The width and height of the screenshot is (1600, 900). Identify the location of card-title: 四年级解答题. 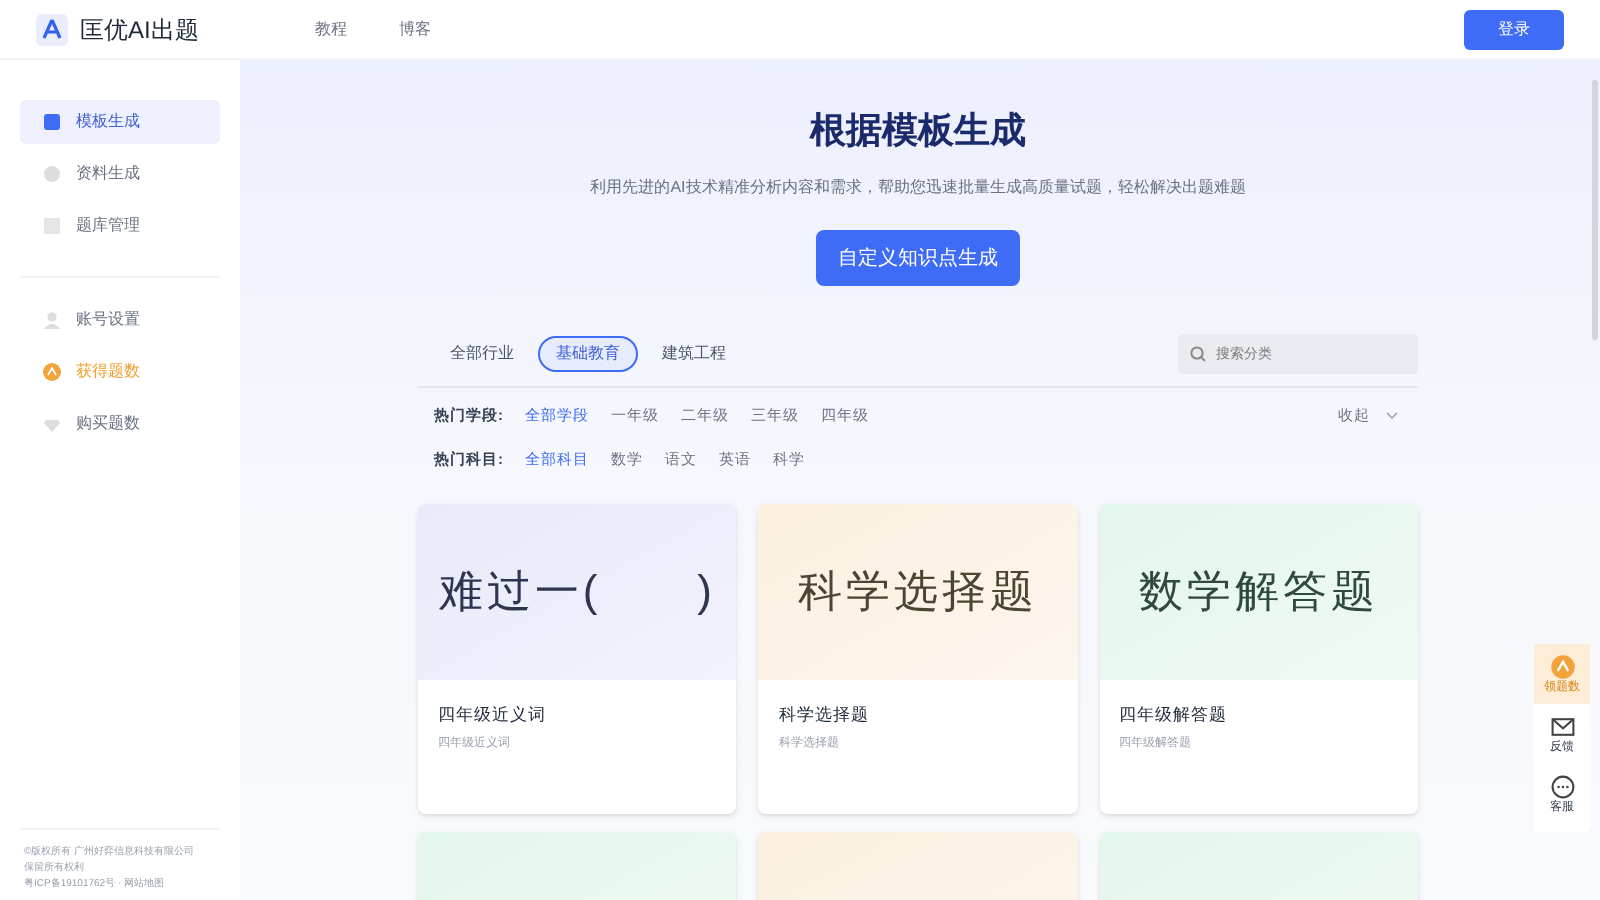
(1174, 714).